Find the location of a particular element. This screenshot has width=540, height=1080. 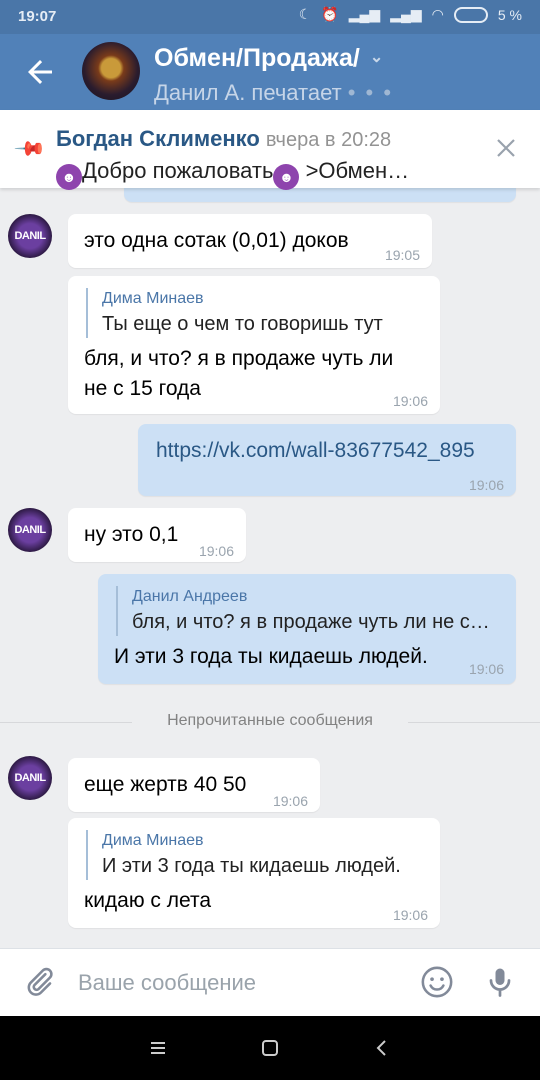

system-nav-bar is located at coordinates (270, 1048).